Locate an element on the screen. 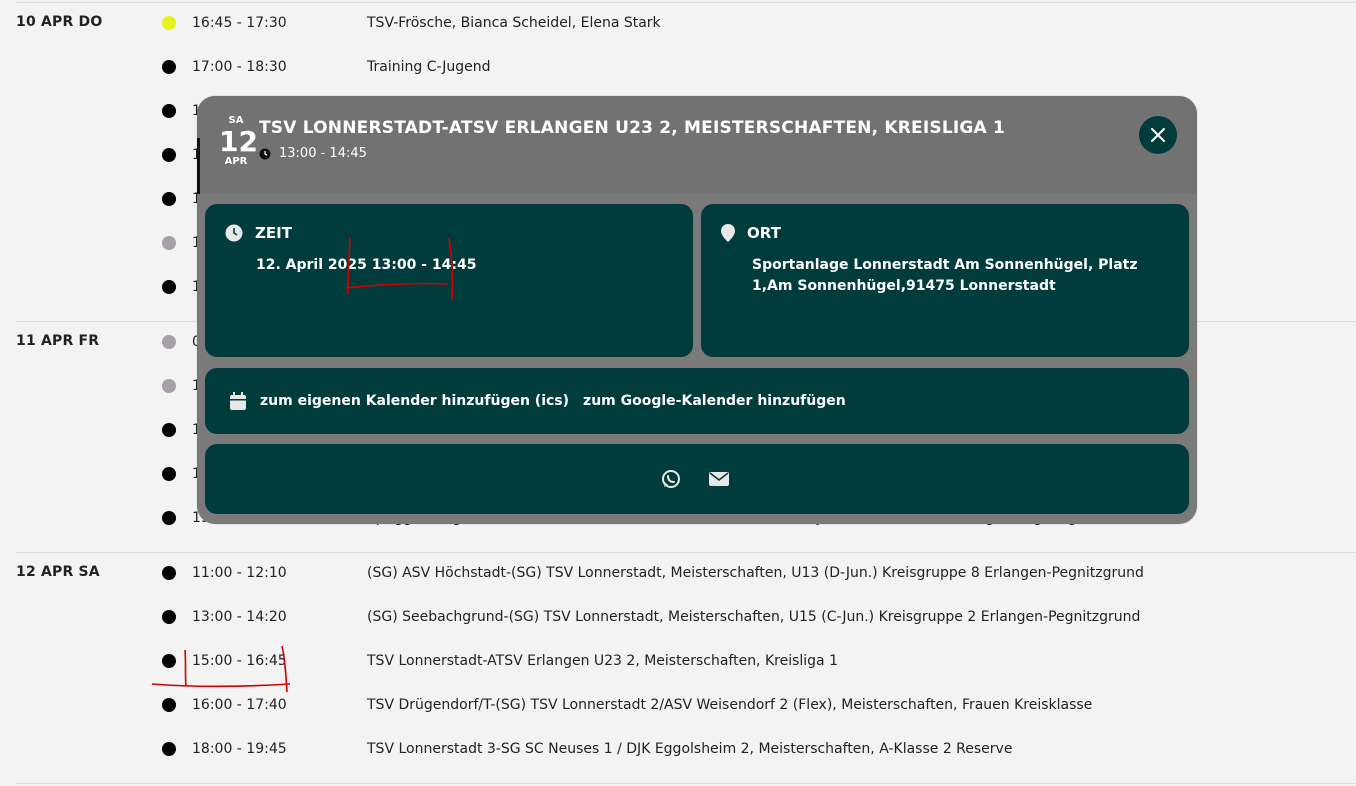 Image resolution: width=1356 pixels, height=786 pixels. event-time: 11:00 - 12:10 is located at coordinates (239, 573).